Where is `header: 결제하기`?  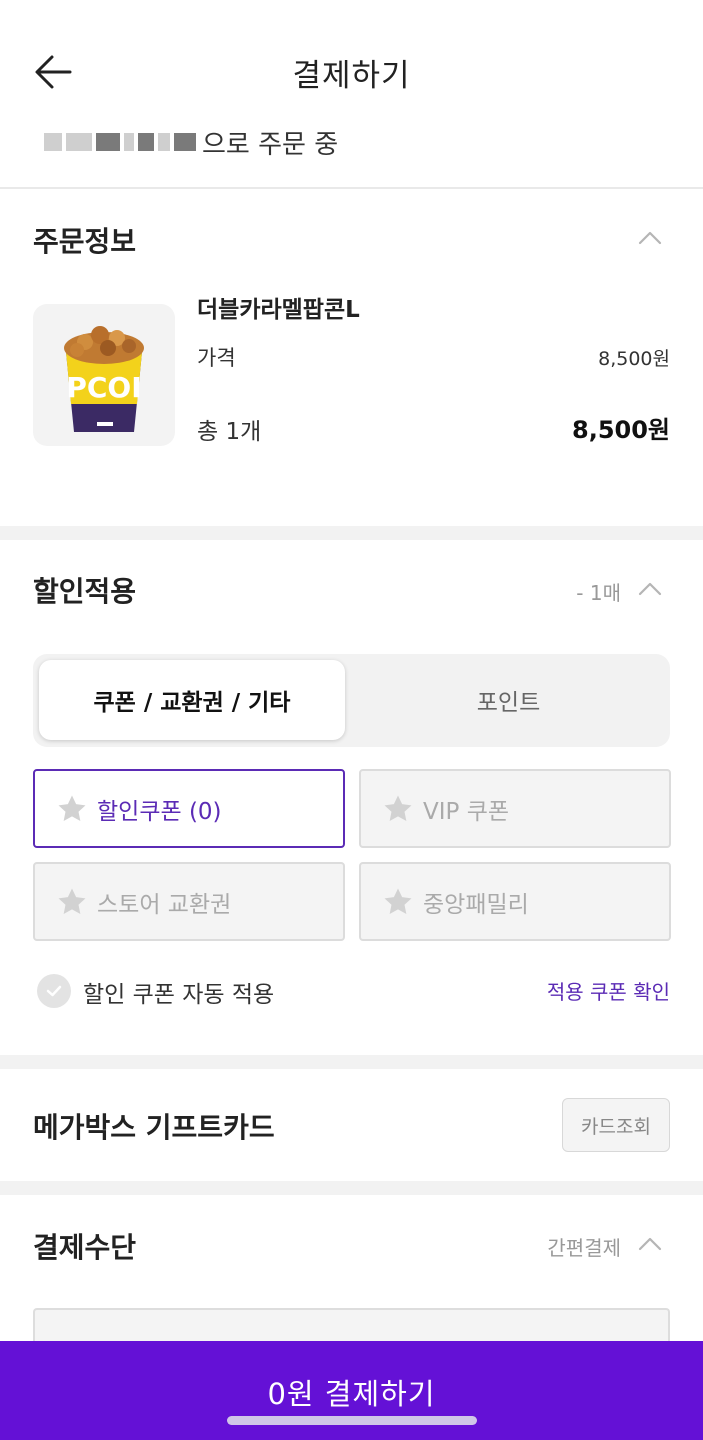 header: 결제하기 is located at coordinates (351, 60).